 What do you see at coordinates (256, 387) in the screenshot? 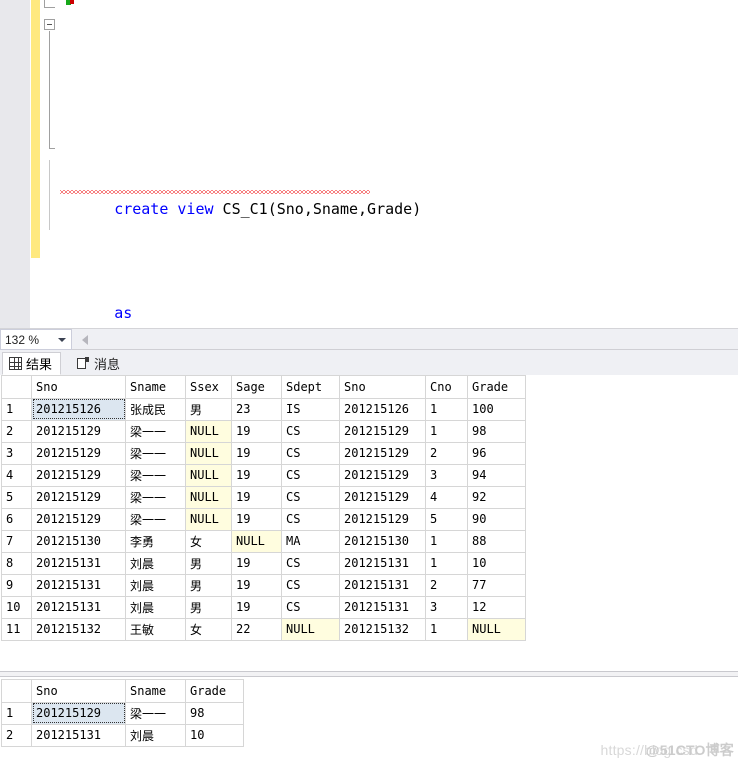
I see `column-header-sage-4: Sage` at bounding box center [256, 387].